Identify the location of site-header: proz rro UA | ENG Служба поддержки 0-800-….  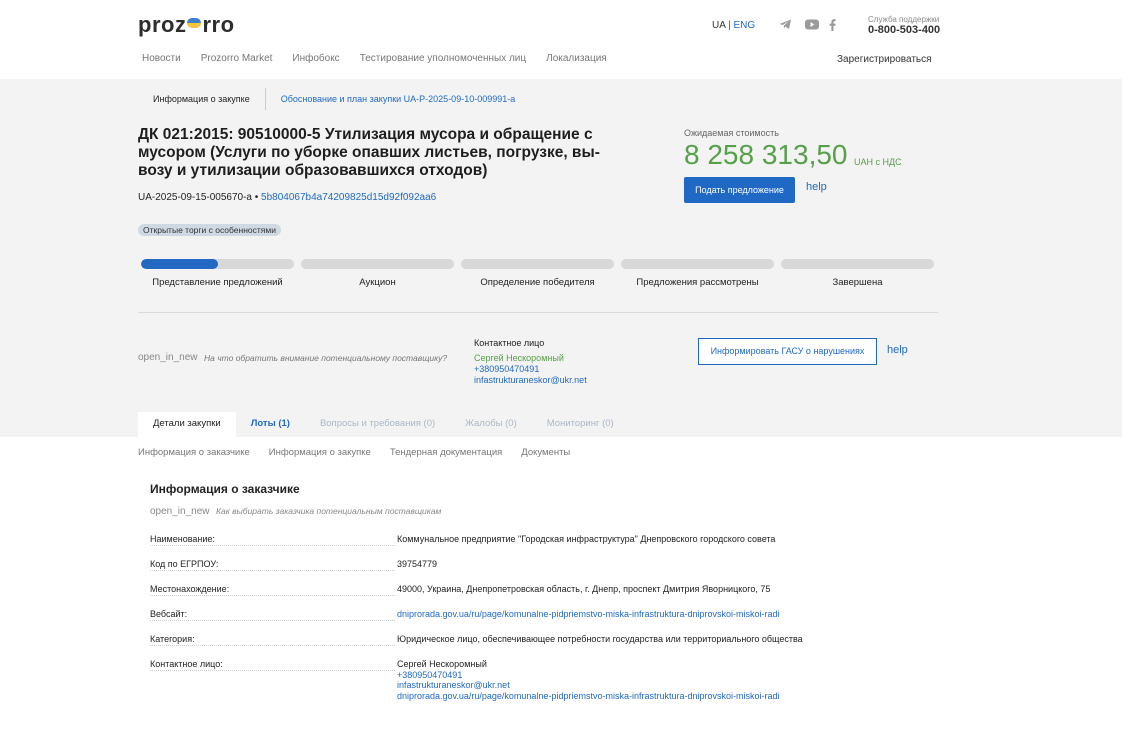
(561, 39).